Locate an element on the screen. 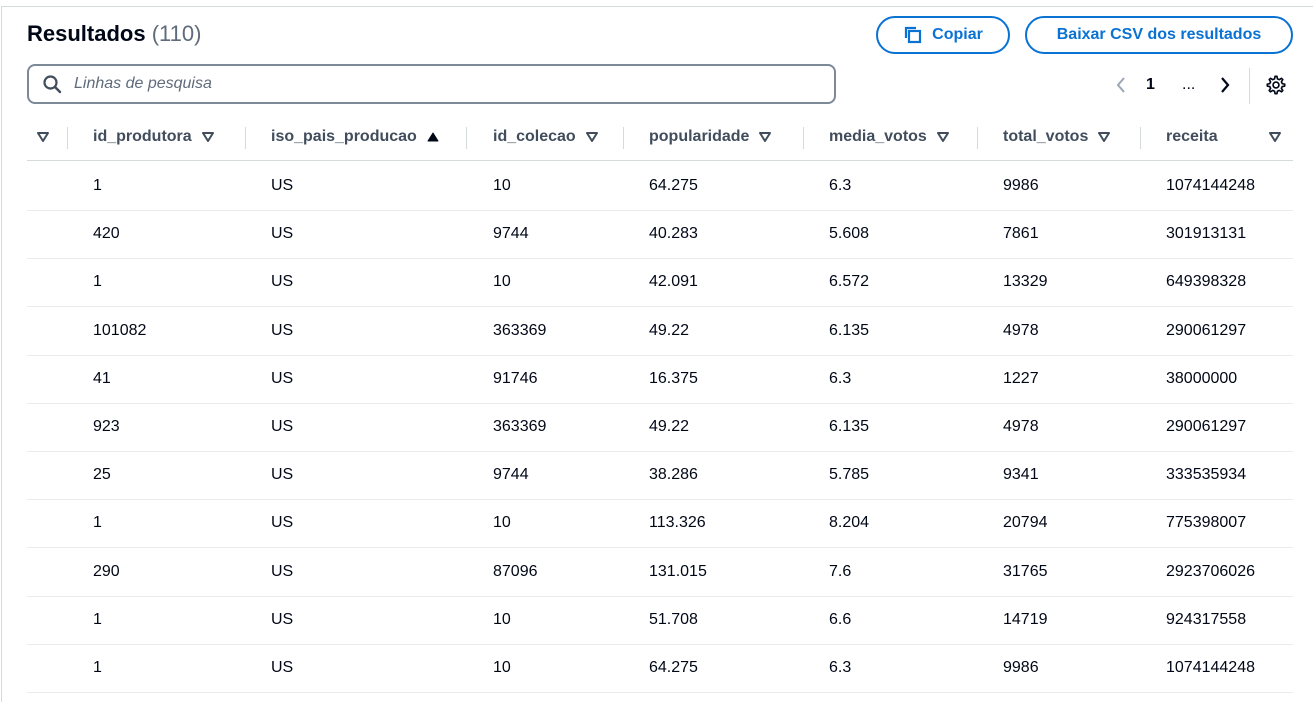 The image size is (1313, 702). cell-receita: 924317558 is located at coordinates (1206, 619).